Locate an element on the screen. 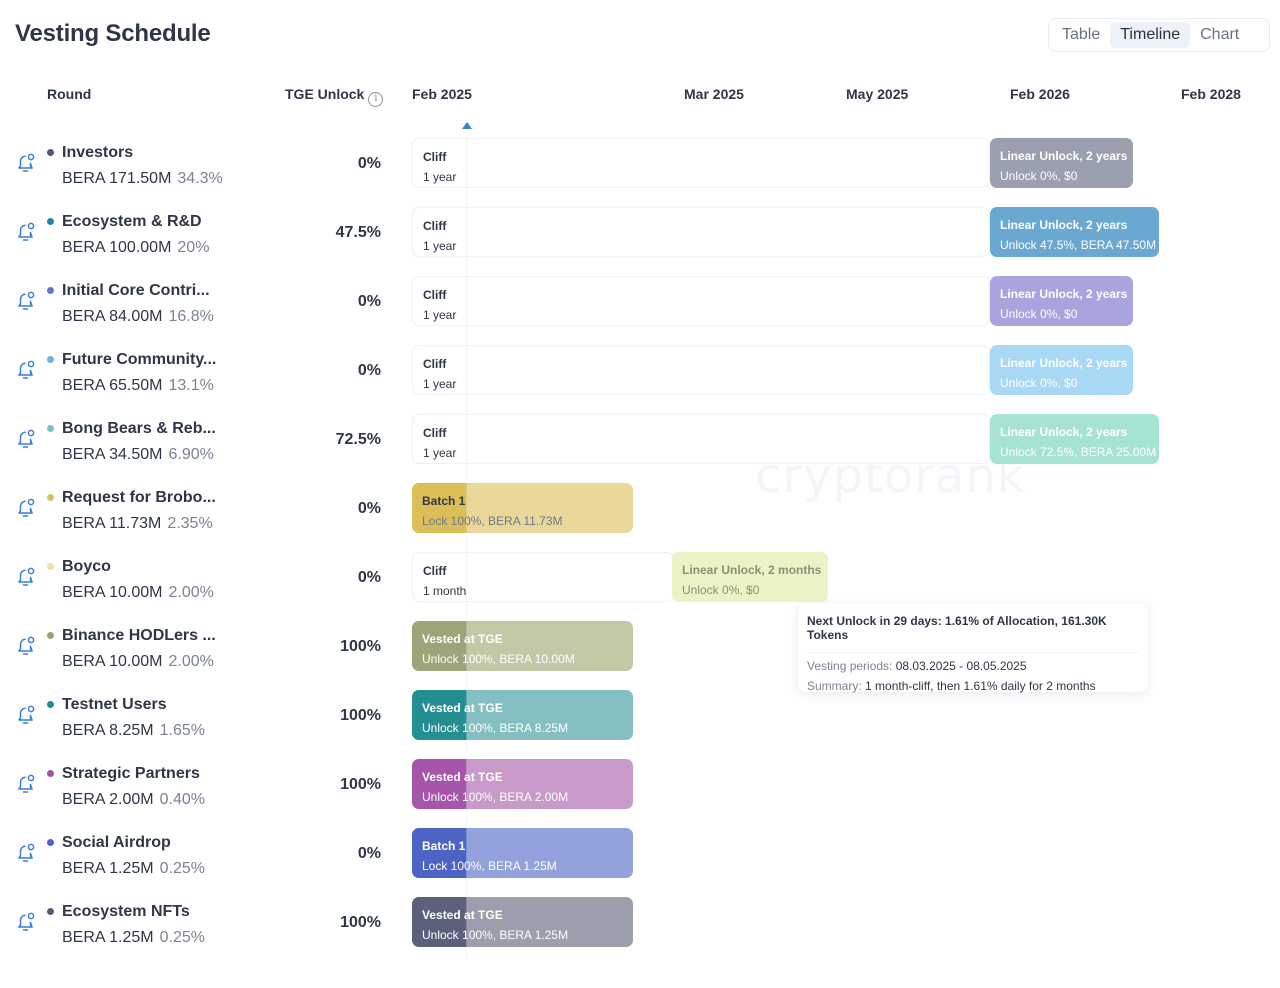 Image resolution: width=1280 pixels, height=988 pixels. timeline-segment-vested: Vested at TGE Unlock 100%, BERA 8.25M is located at coordinates (522, 715).